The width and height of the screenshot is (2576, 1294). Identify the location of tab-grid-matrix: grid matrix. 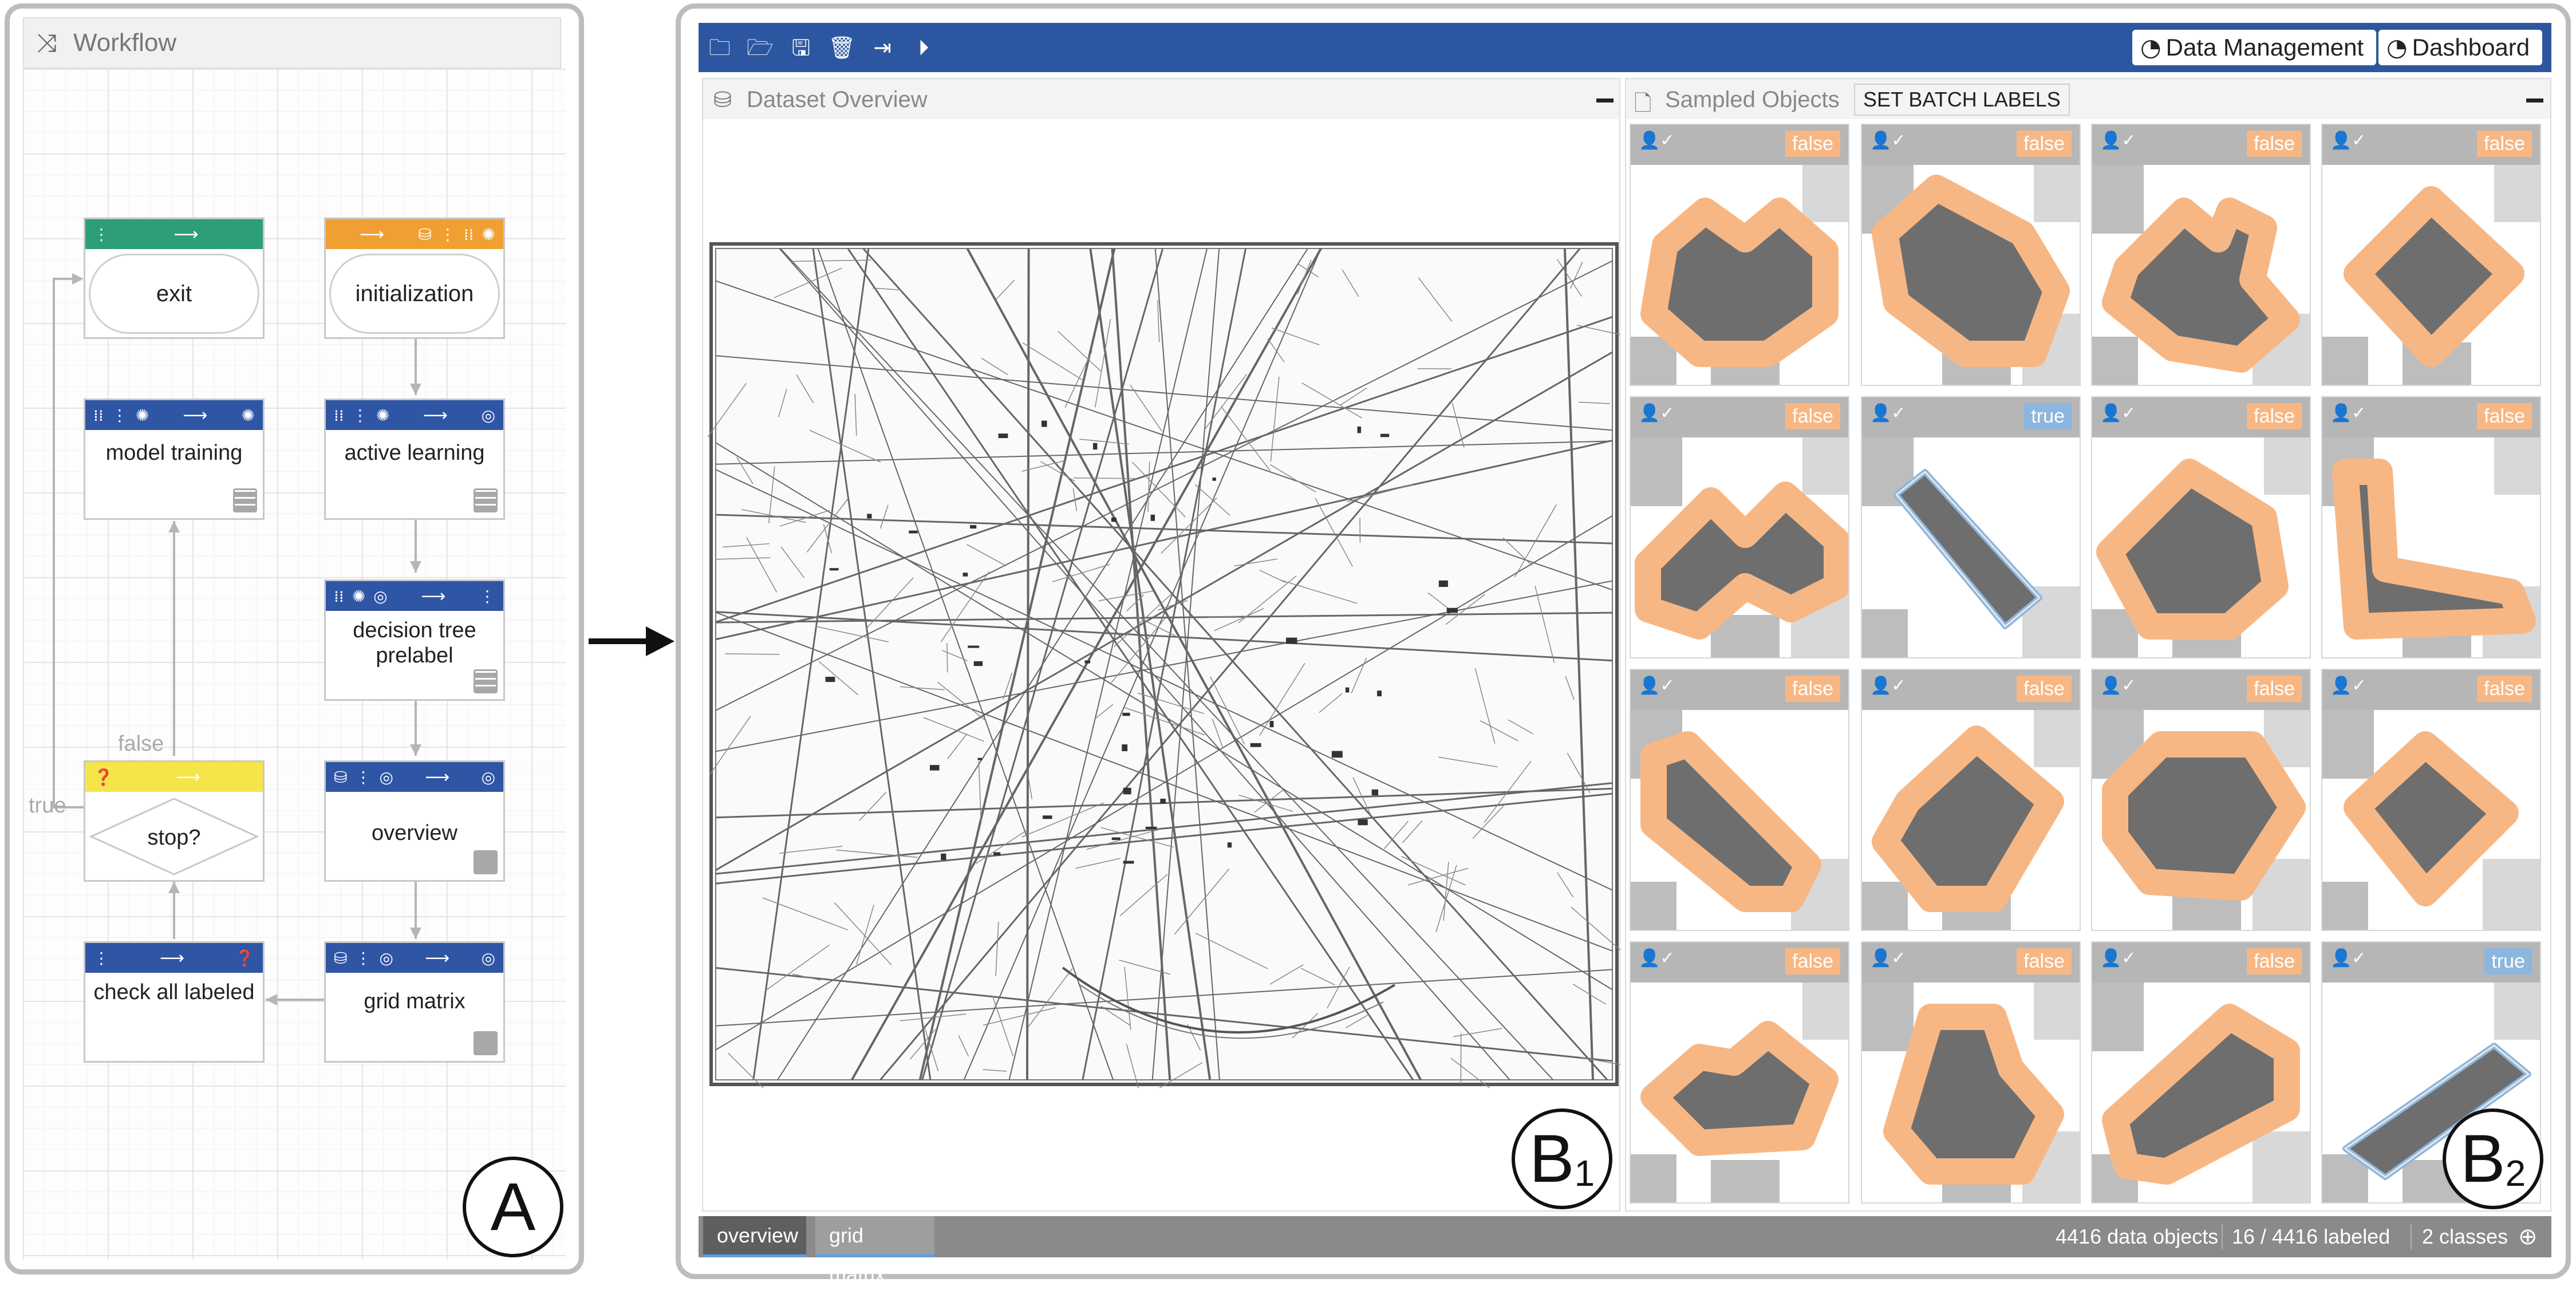
(874, 1236).